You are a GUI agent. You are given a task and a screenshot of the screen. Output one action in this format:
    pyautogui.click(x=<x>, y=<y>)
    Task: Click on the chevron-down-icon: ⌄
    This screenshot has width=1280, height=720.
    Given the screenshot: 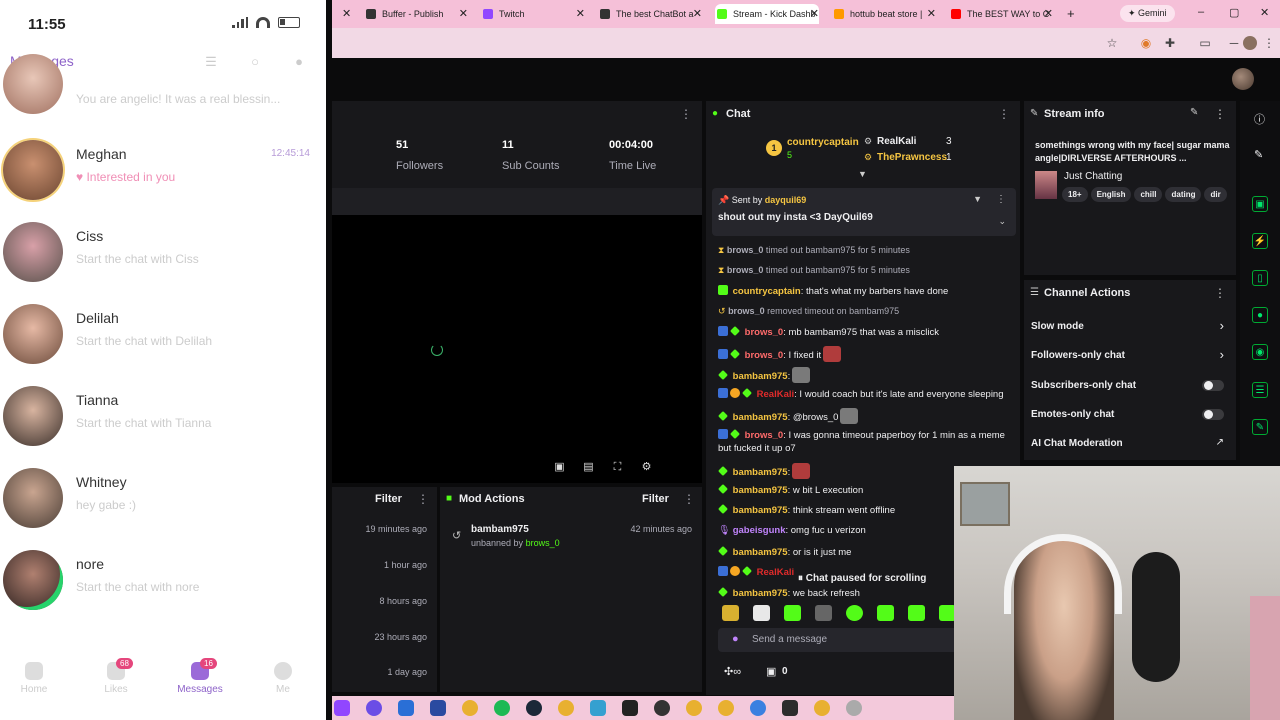 What is the action you would take?
    pyautogui.click(x=1002, y=221)
    